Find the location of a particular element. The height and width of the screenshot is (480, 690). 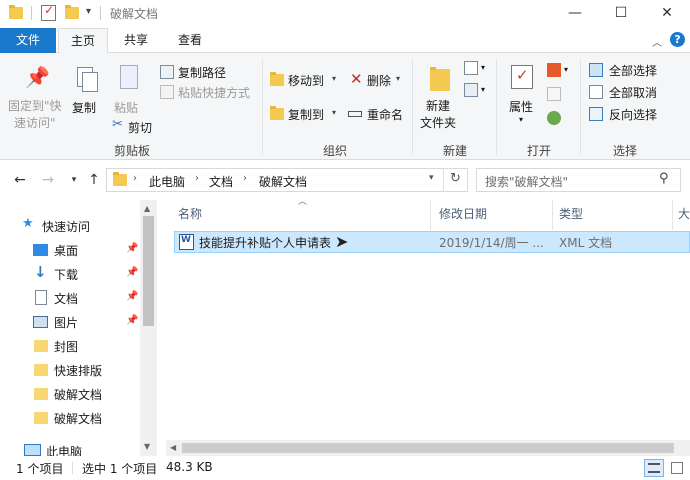

copy-path-icon is located at coordinates (167, 72).